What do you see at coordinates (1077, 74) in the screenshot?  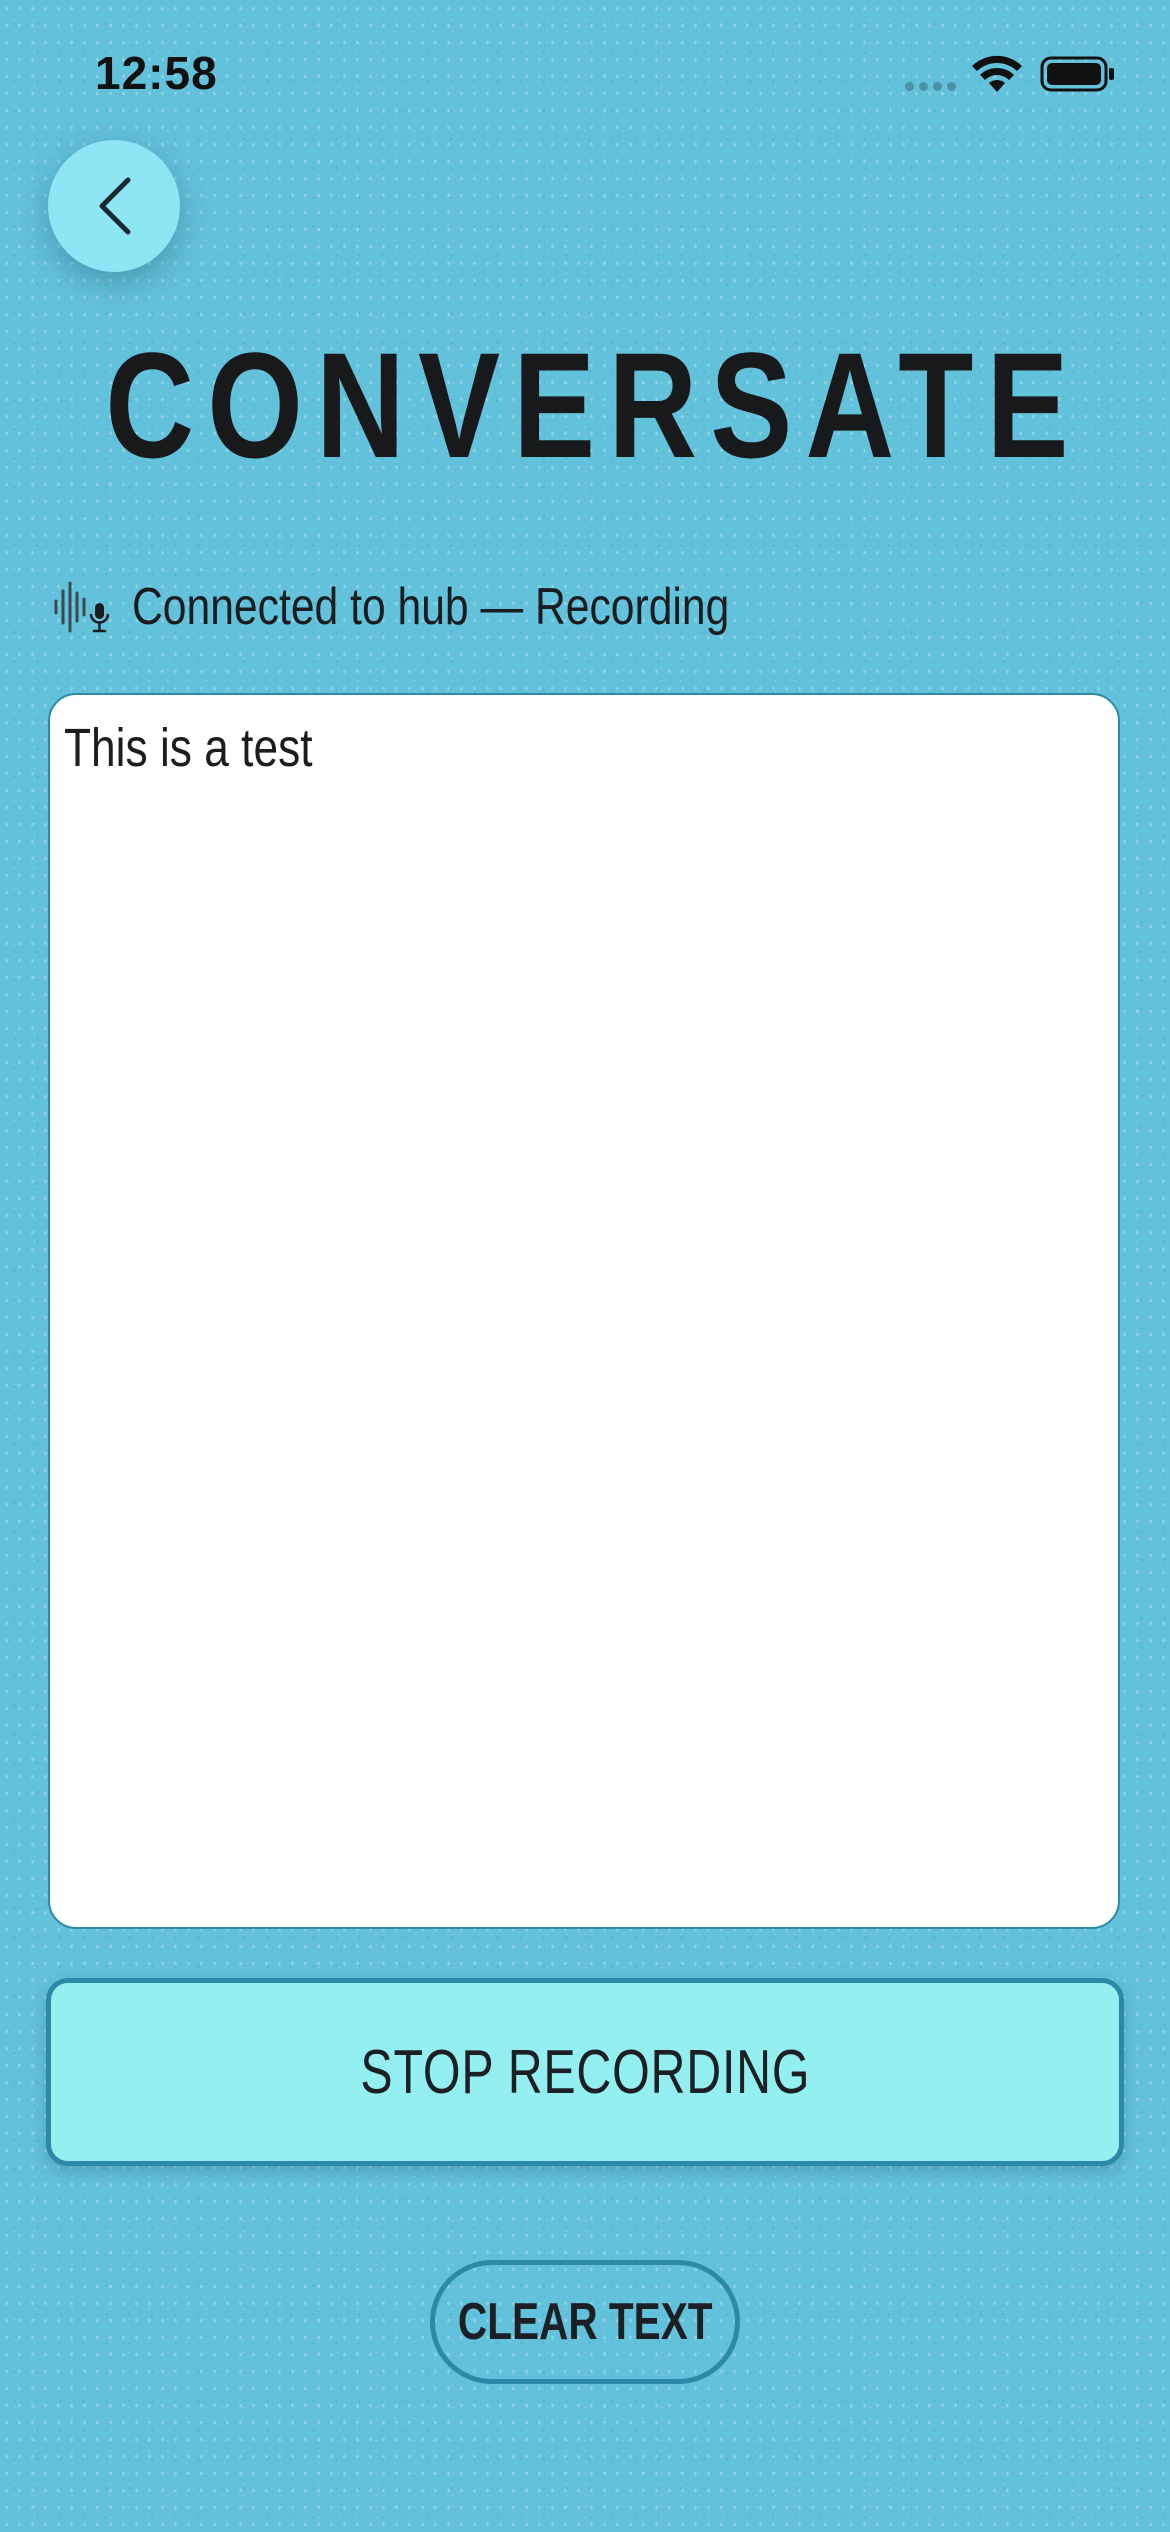 I see `battery-icon` at bounding box center [1077, 74].